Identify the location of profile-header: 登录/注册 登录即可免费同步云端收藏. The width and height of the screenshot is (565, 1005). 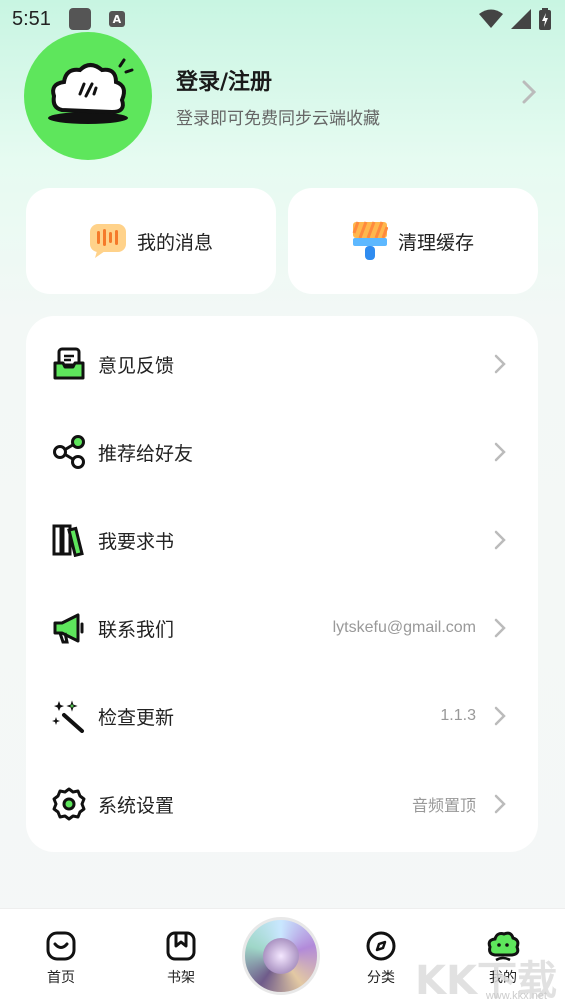
(284, 96).